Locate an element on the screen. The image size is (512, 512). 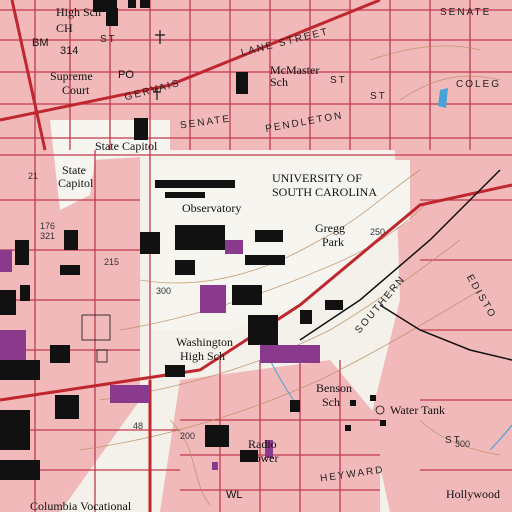
label-observatory: Observatory is located at coordinates (212, 208).